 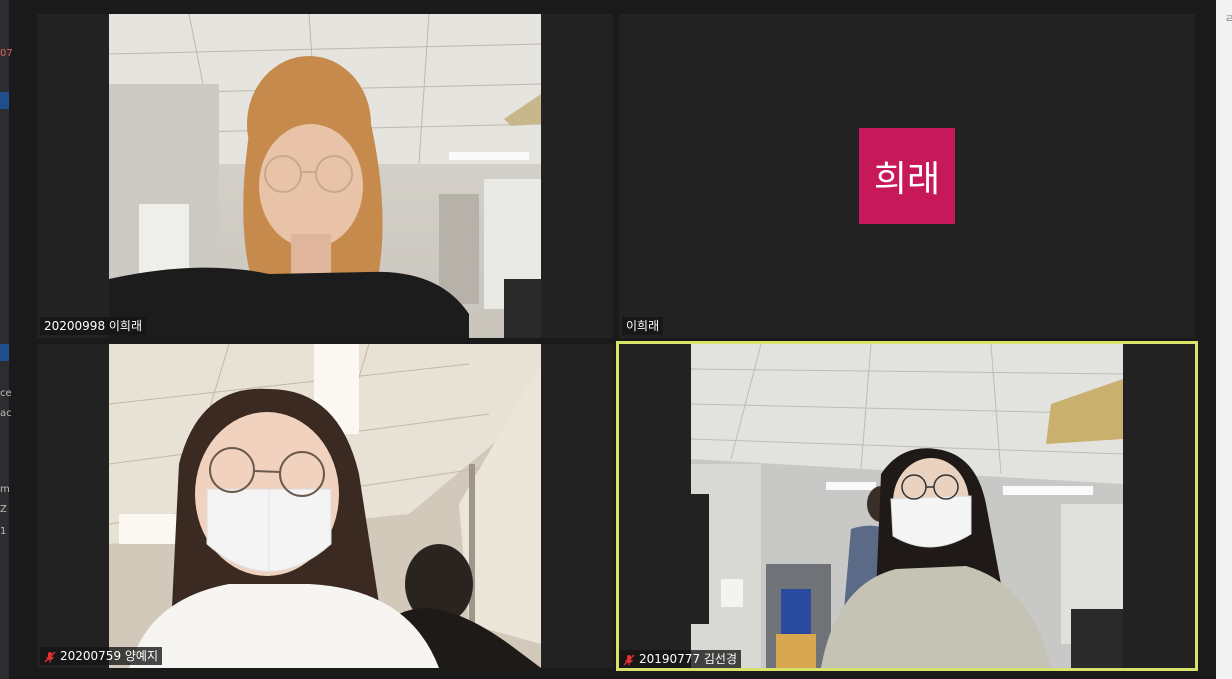 What do you see at coordinates (6, 53) in the screenshot?
I see `edge-text-fragment: 07` at bounding box center [6, 53].